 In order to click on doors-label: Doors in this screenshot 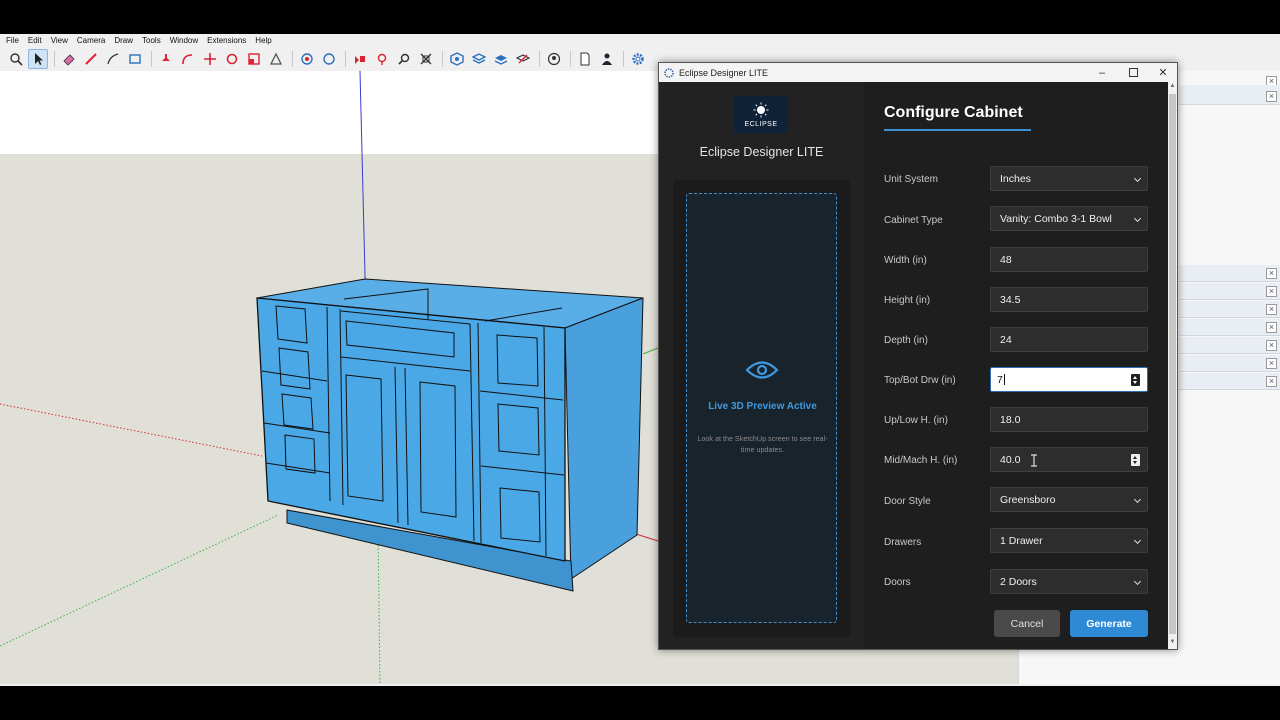, I will do `click(897, 582)`.